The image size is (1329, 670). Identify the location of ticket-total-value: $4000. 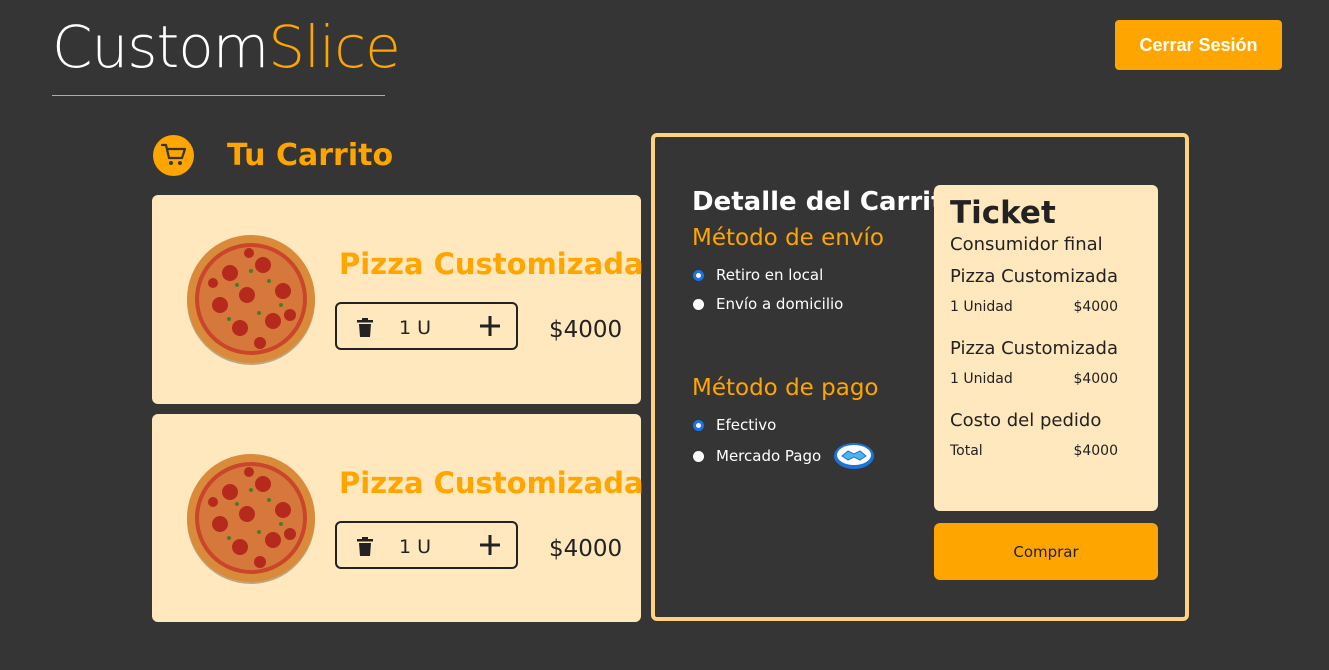
(1095, 451).